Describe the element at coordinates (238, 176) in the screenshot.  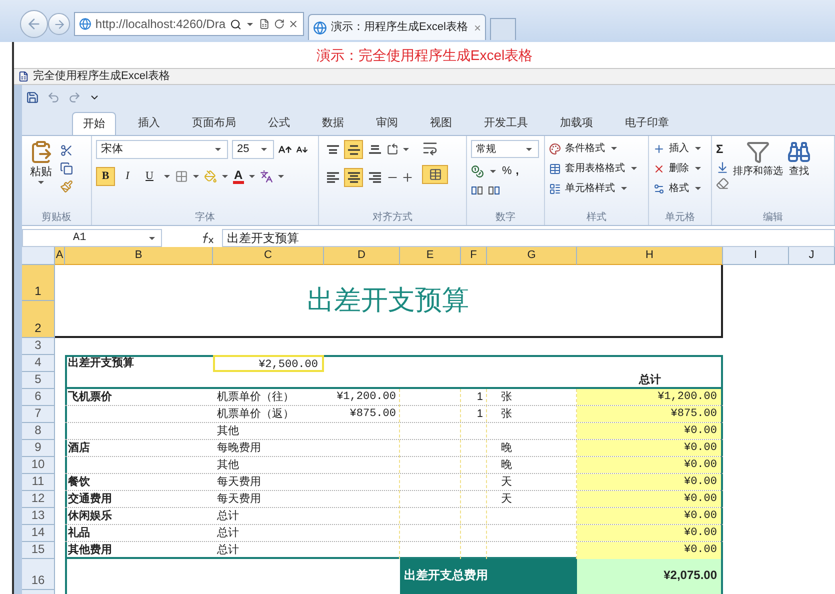
I see `font-color-button: A` at that location.